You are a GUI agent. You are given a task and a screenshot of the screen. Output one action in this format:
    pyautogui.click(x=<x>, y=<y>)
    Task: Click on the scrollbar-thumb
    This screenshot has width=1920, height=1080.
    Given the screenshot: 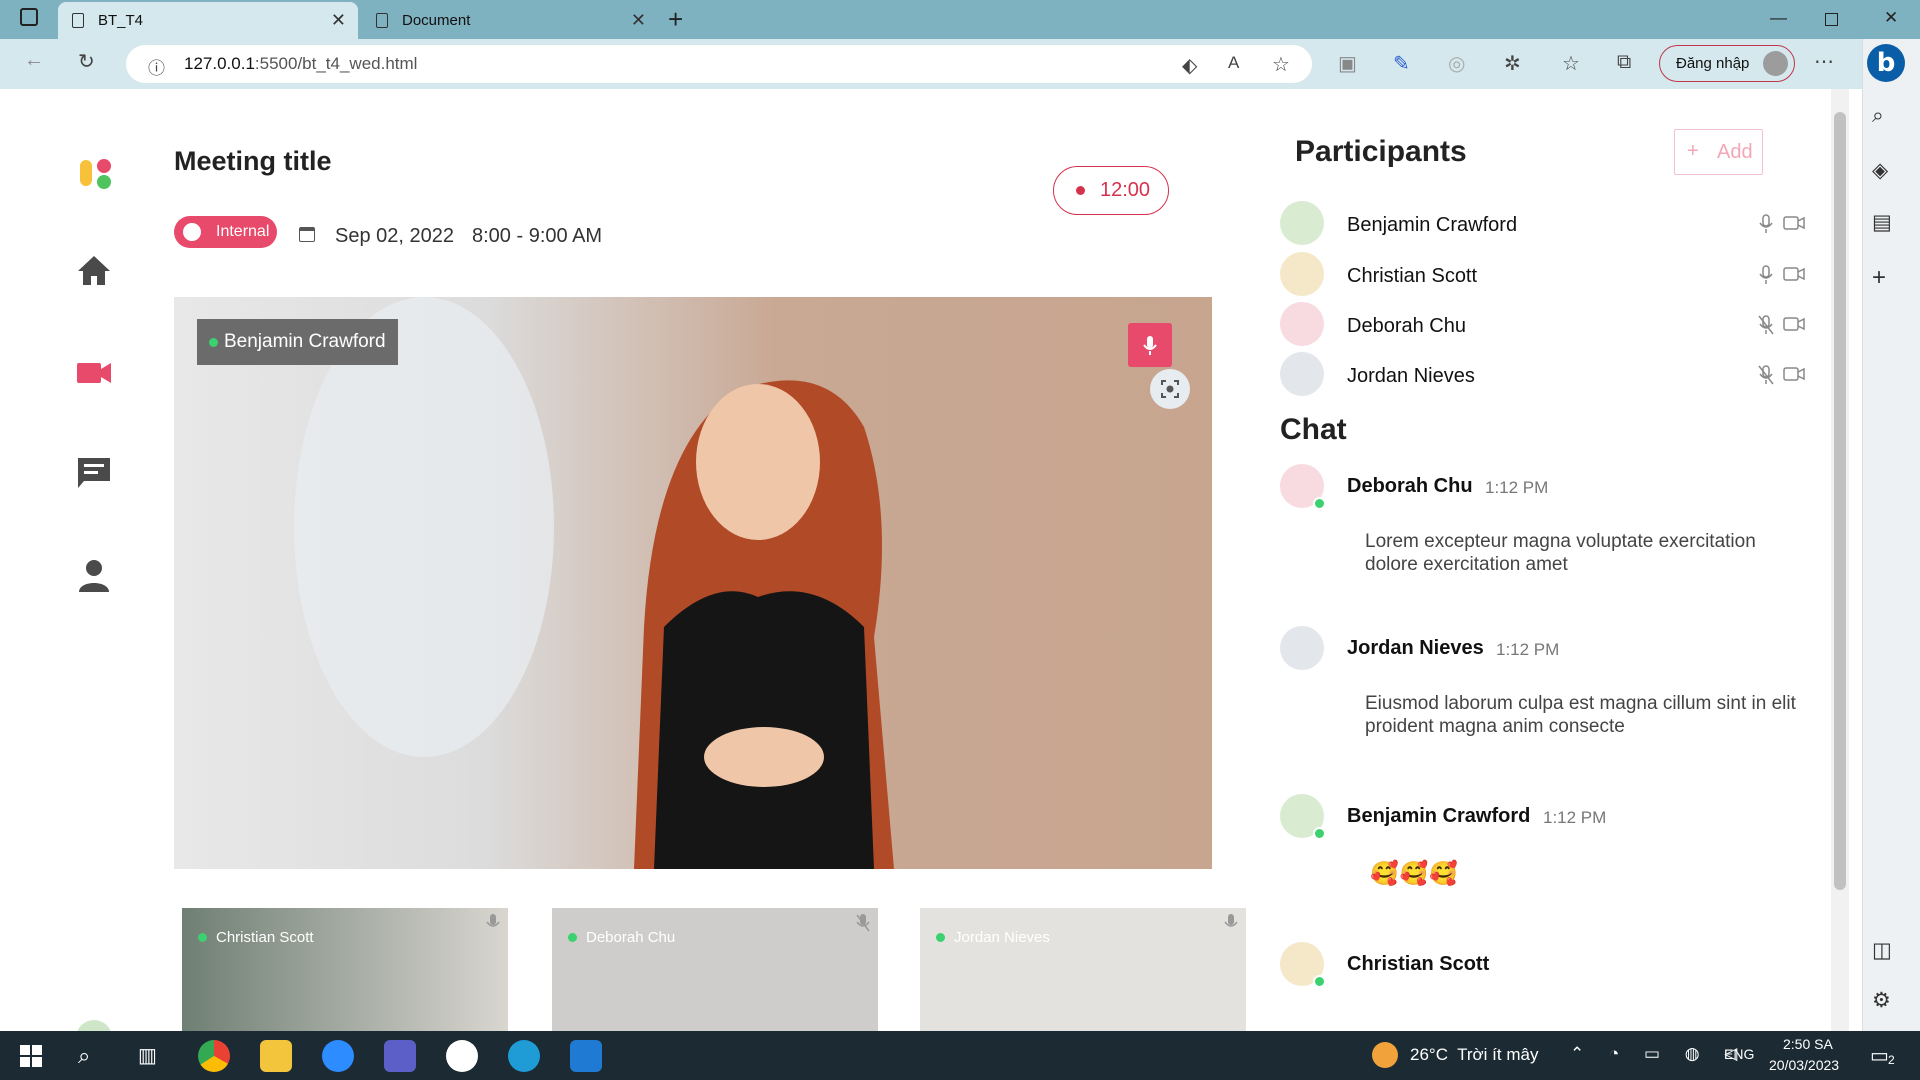 What is the action you would take?
    pyautogui.click(x=1840, y=501)
    